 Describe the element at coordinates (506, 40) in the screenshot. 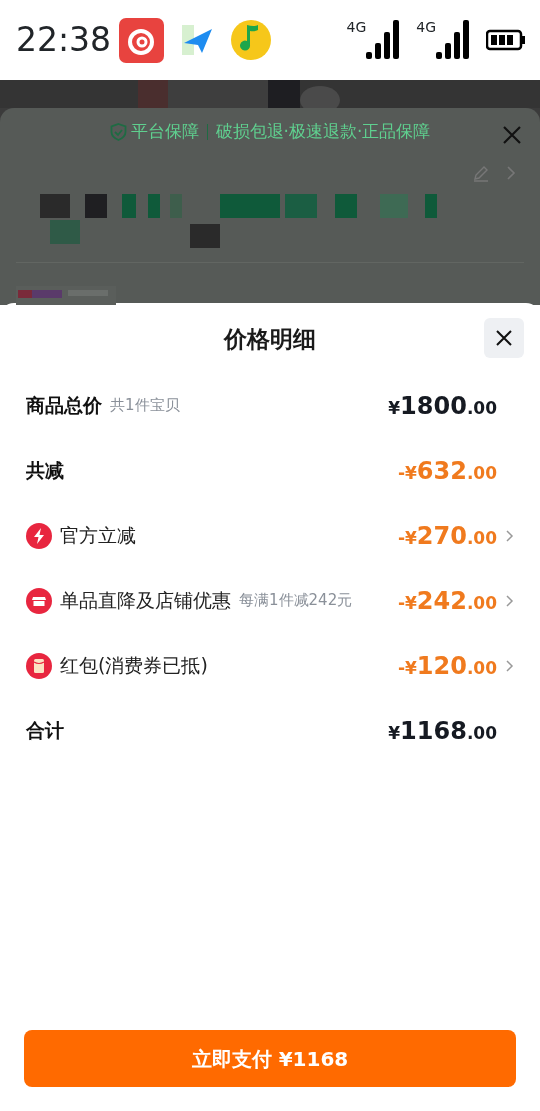

I see `battery-icon` at that location.